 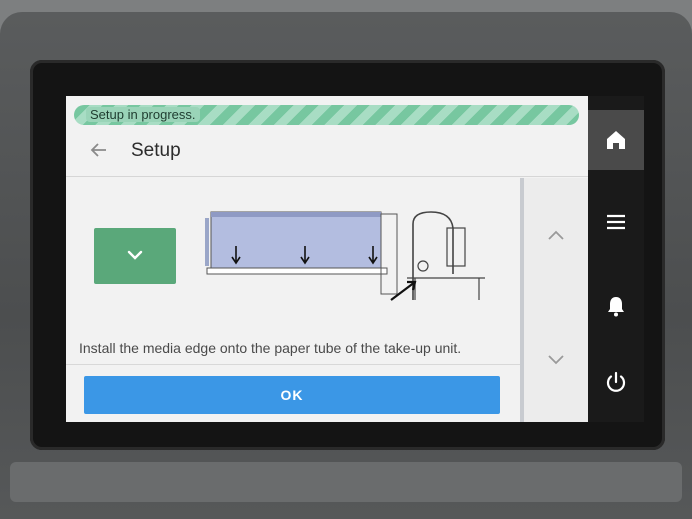 I want to click on power-icon, so click(x=616, y=381).